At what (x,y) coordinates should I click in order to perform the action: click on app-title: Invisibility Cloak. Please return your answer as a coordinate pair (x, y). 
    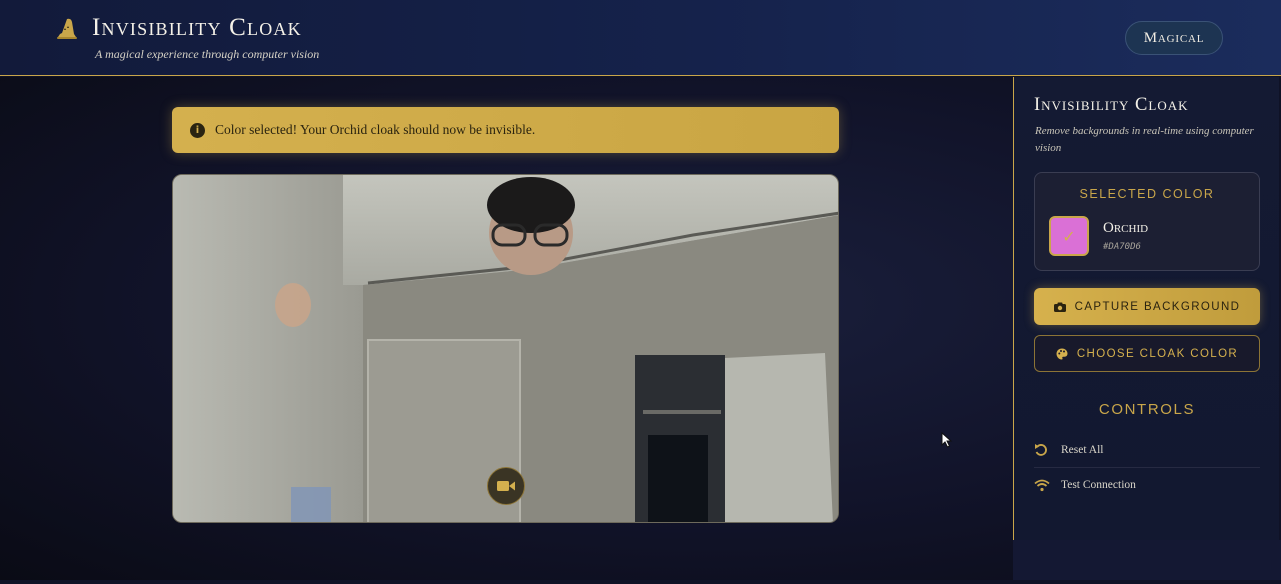
    Looking at the image, I should click on (197, 27).